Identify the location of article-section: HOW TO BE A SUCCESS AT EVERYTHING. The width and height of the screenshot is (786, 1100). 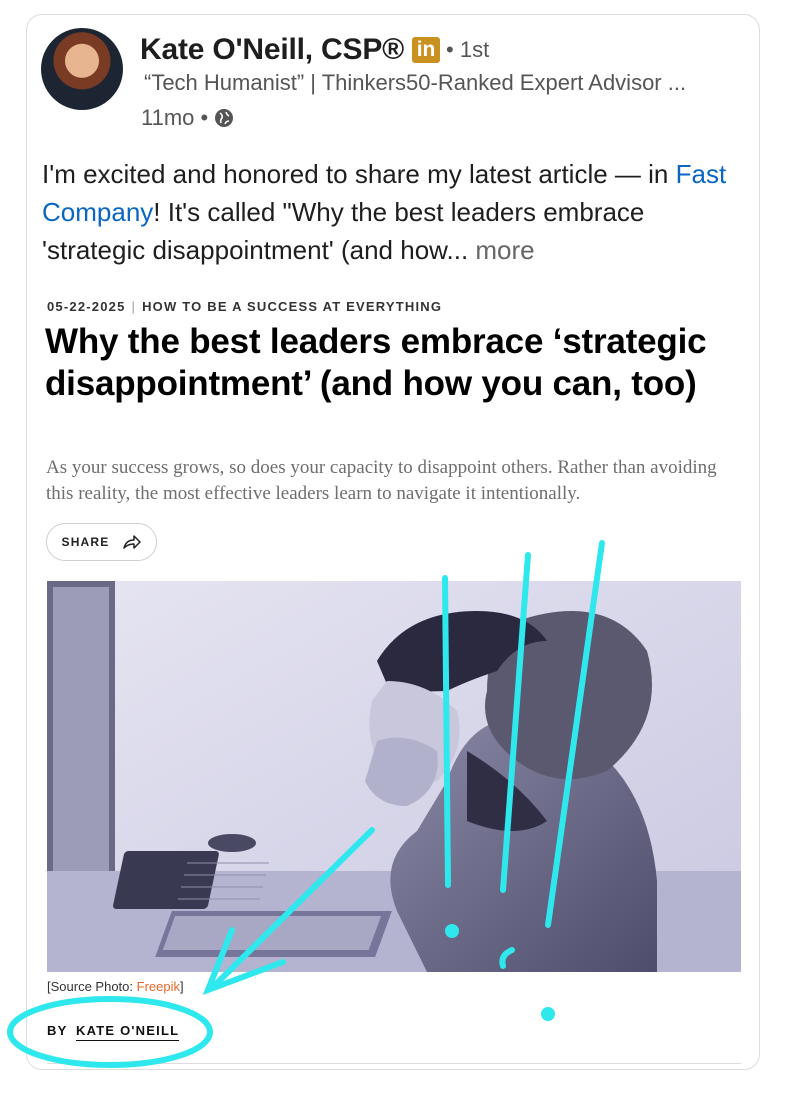
(292, 306).